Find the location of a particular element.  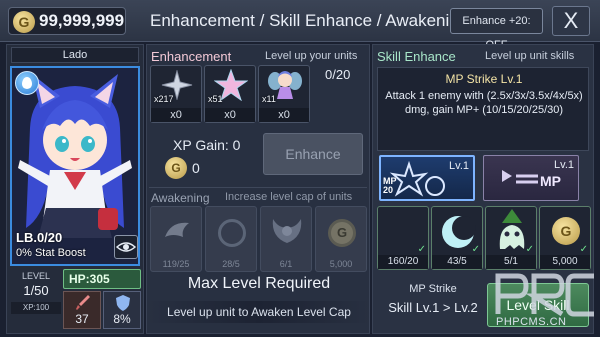

divider is located at coordinates (258, 187).